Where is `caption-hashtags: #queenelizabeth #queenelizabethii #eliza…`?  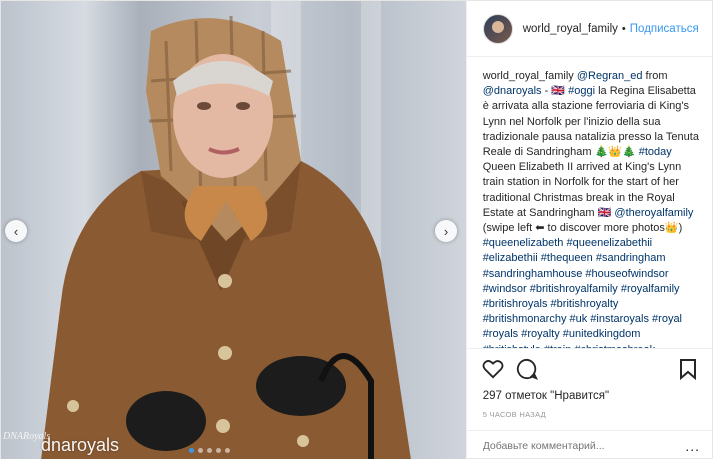
caption-hashtags: #queenelizabeth #queenelizabethii #eliza… is located at coordinates (582, 292).